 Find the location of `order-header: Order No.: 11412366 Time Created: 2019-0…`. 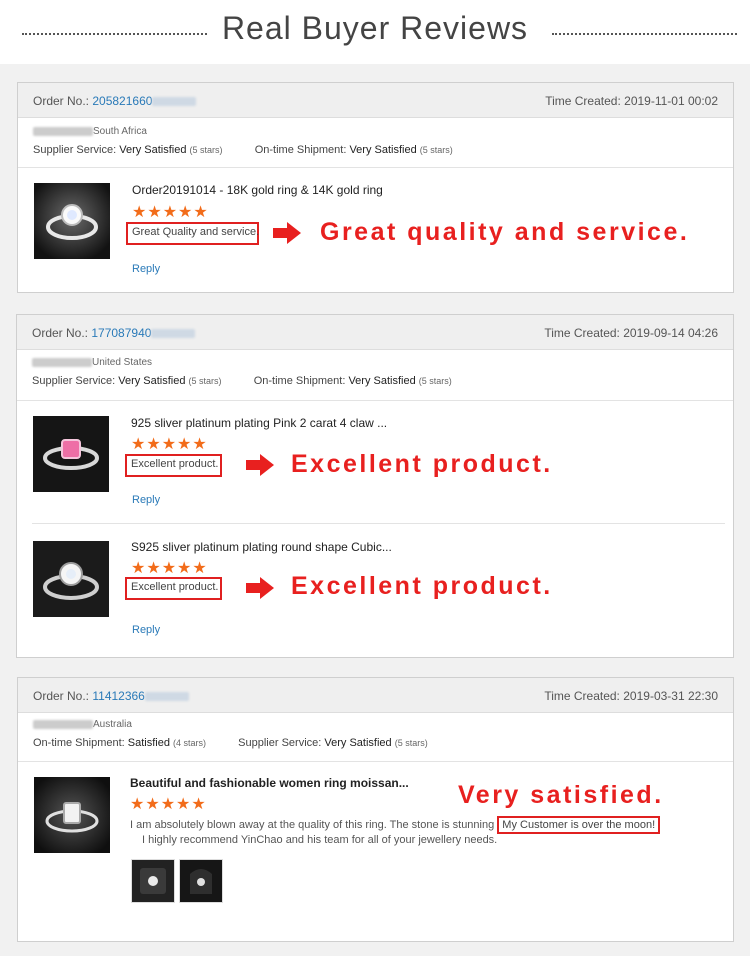

order-header: Order No.: 11412366 Time Created: 2019-0… is located at coordinates (375, 695).